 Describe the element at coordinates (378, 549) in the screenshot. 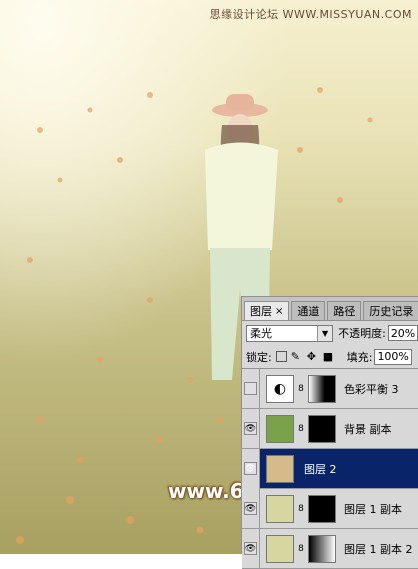

I see `layer-name: 图层 1 副本 2` at that location.